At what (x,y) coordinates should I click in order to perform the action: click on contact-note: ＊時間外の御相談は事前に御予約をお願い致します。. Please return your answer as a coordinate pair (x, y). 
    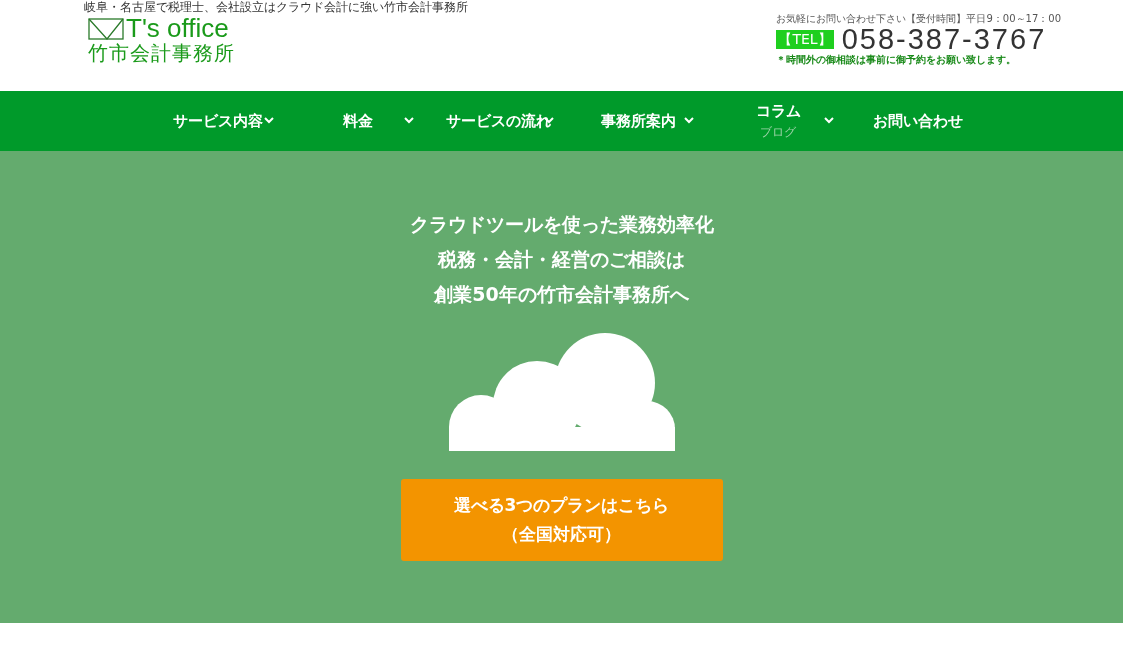
    Looking at the image, I should click on (896, 59).